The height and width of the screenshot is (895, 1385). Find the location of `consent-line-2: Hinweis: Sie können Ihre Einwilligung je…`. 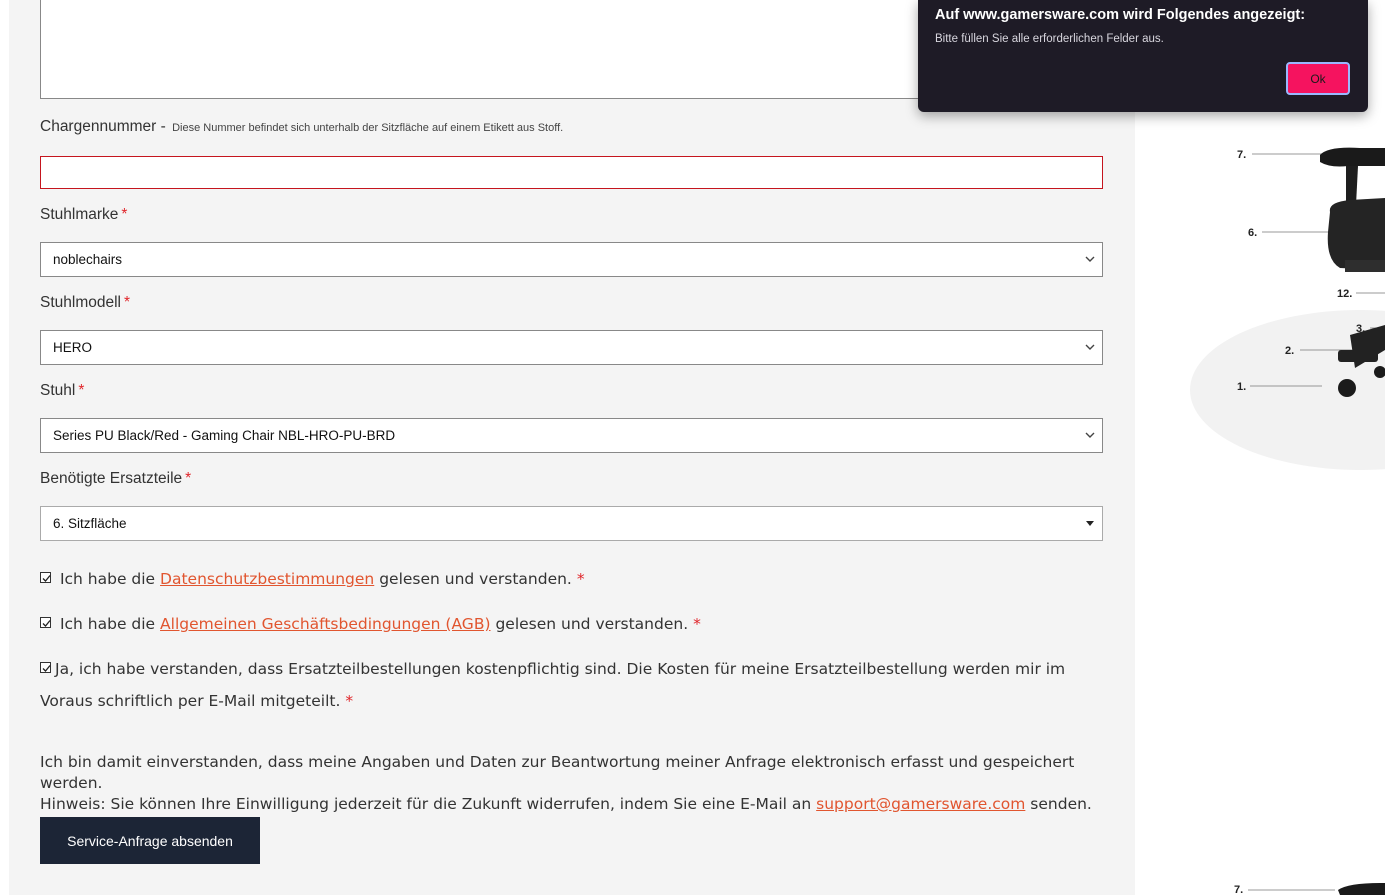

consent-line-2: Hinweis: Sie können Ihre Einwilligung je… is located at coordinates (580, 804).